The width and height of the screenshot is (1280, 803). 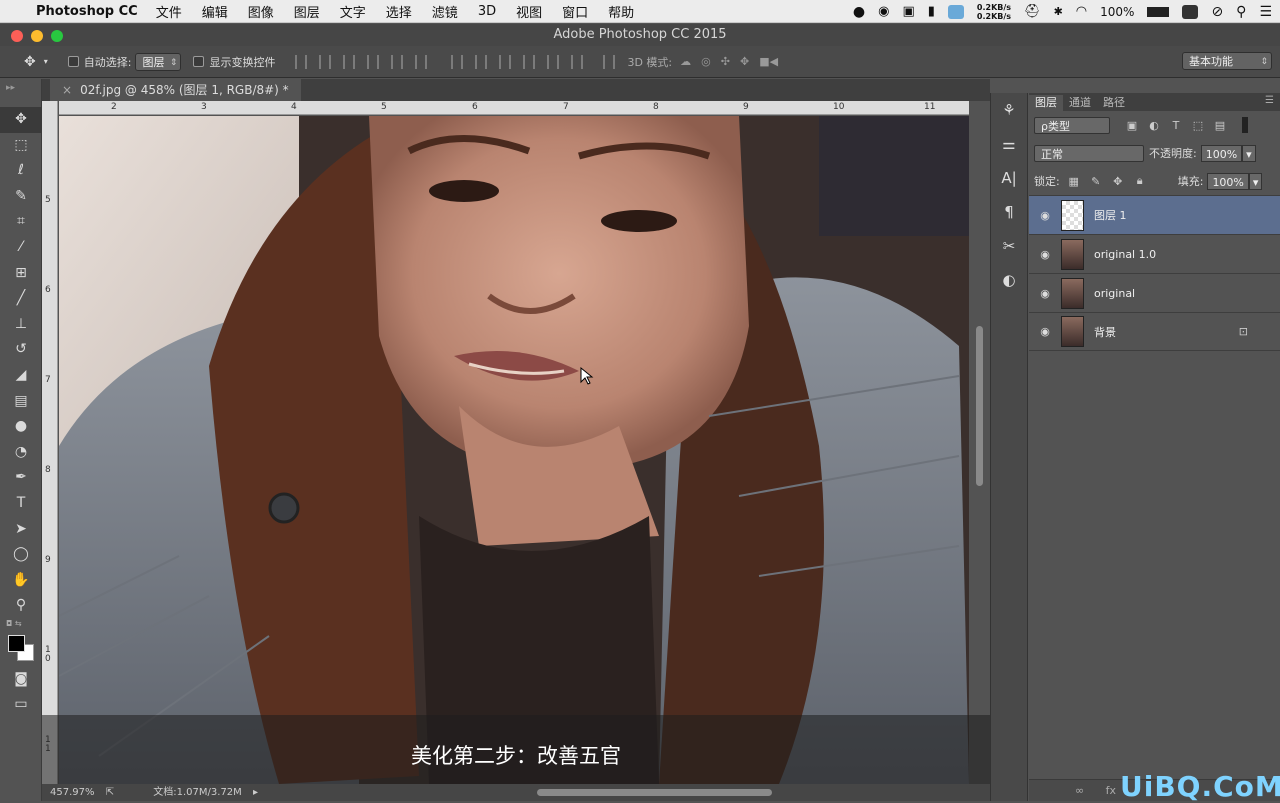 I want to click on vr-icon: ⛑, so click(x=1032, y=11).